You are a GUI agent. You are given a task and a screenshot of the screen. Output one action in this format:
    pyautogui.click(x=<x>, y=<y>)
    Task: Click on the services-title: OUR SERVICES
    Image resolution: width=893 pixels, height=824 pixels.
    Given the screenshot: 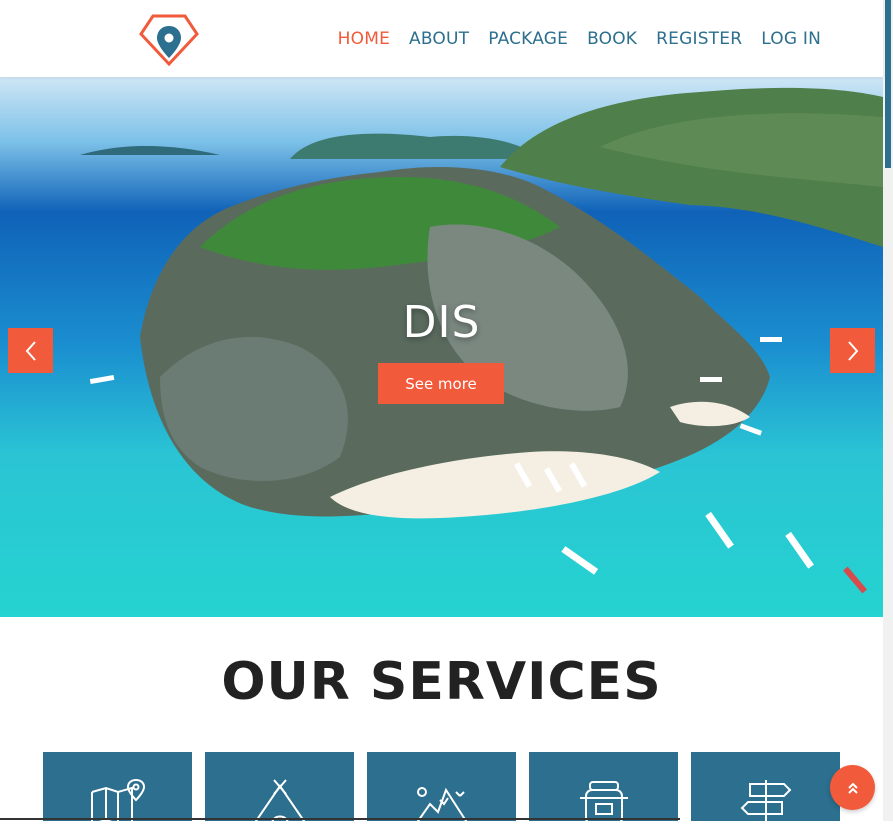 What is the action you would take?
    pyautogui.click(x=441, y=682)
    